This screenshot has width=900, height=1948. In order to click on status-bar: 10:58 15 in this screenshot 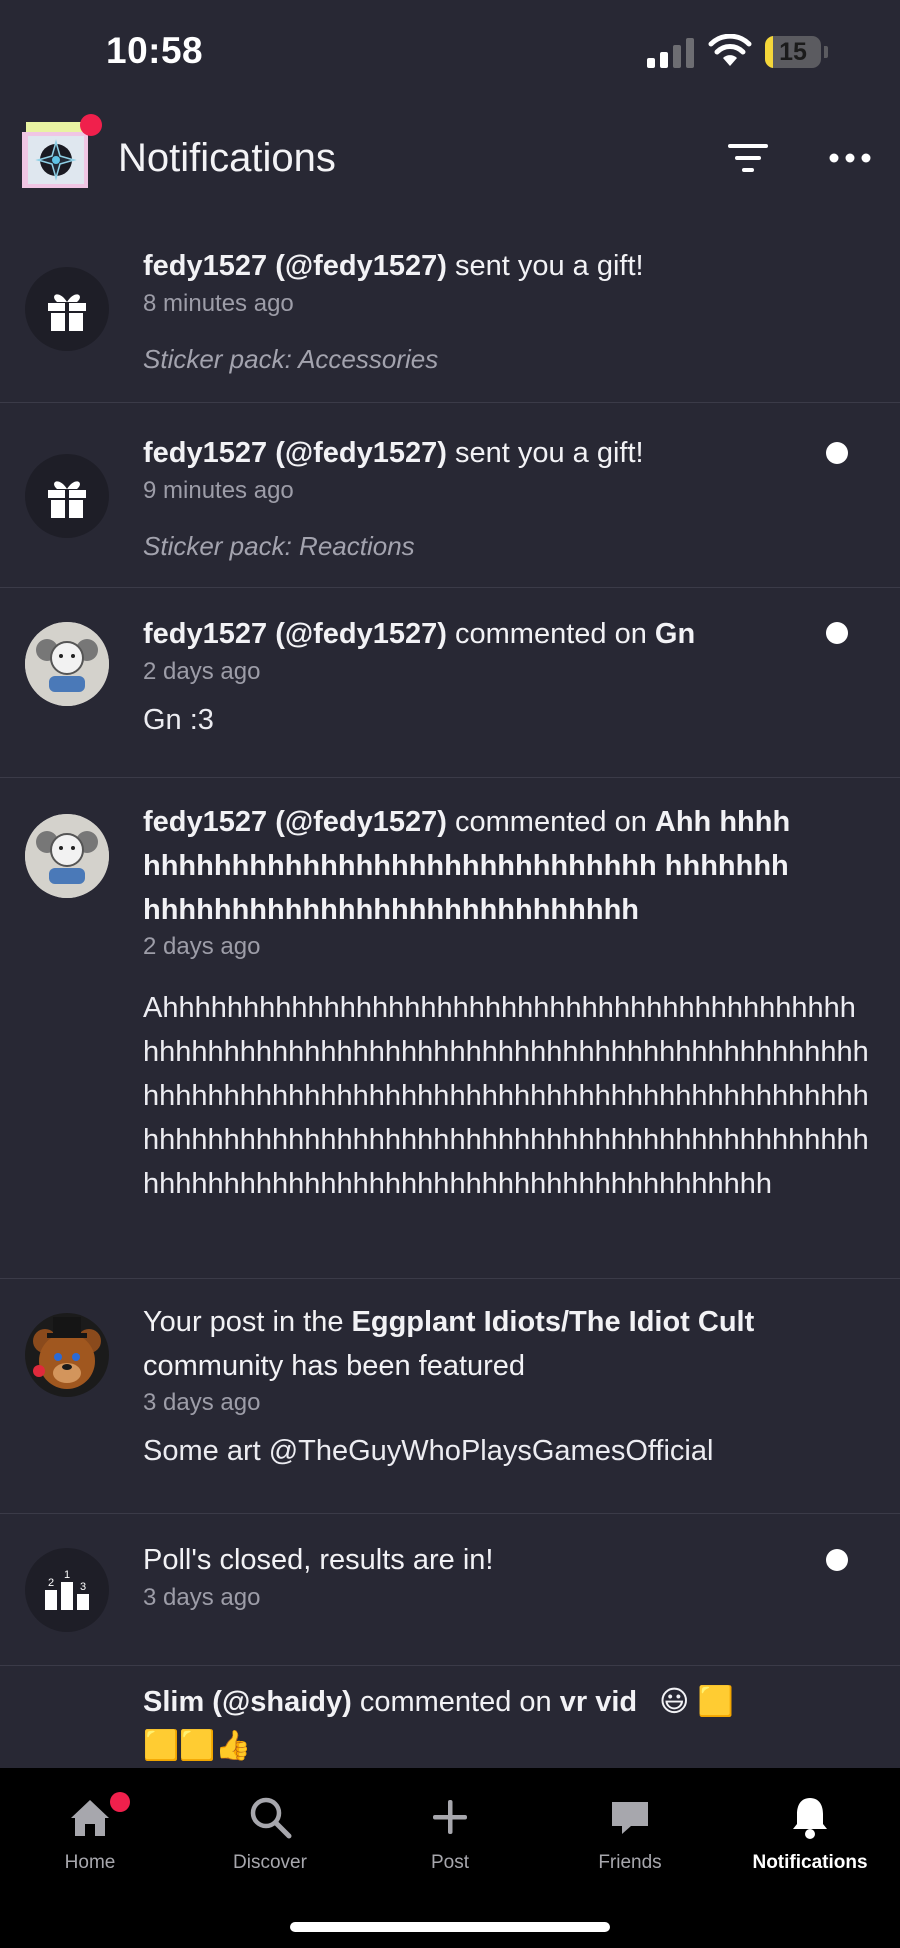, I will do `click(450, 50)`.